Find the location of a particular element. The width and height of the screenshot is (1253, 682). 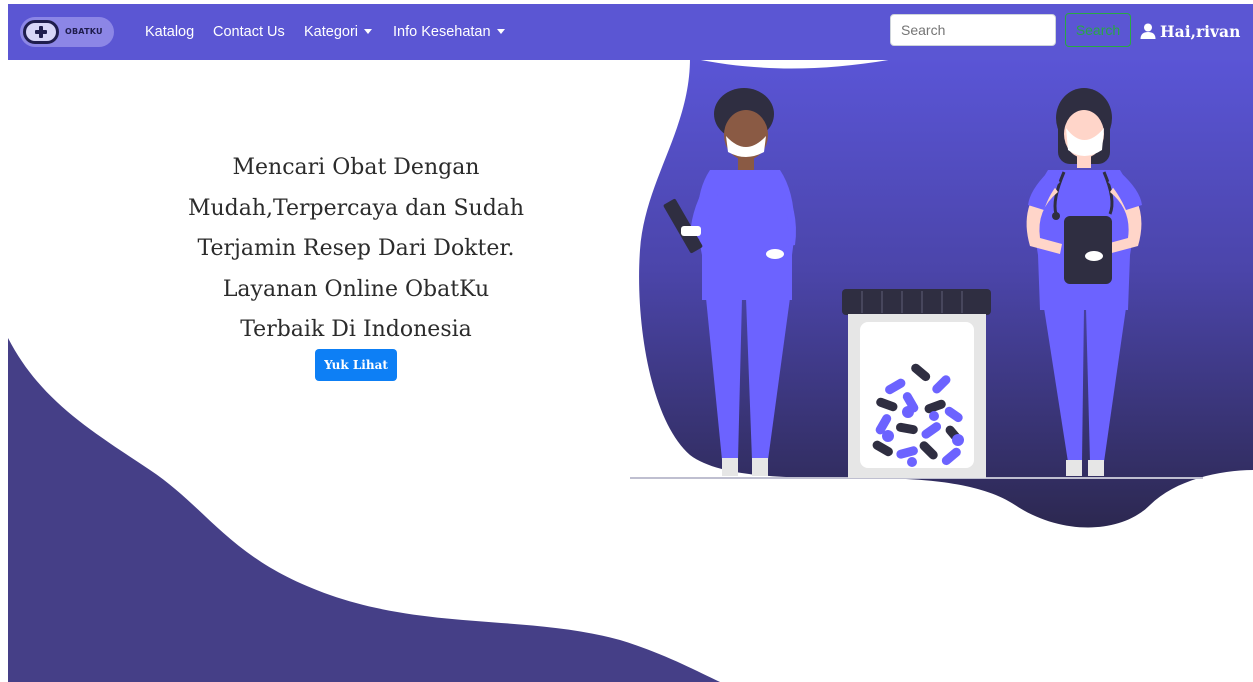

search-button: Search is located at coordinates (1098, 30).